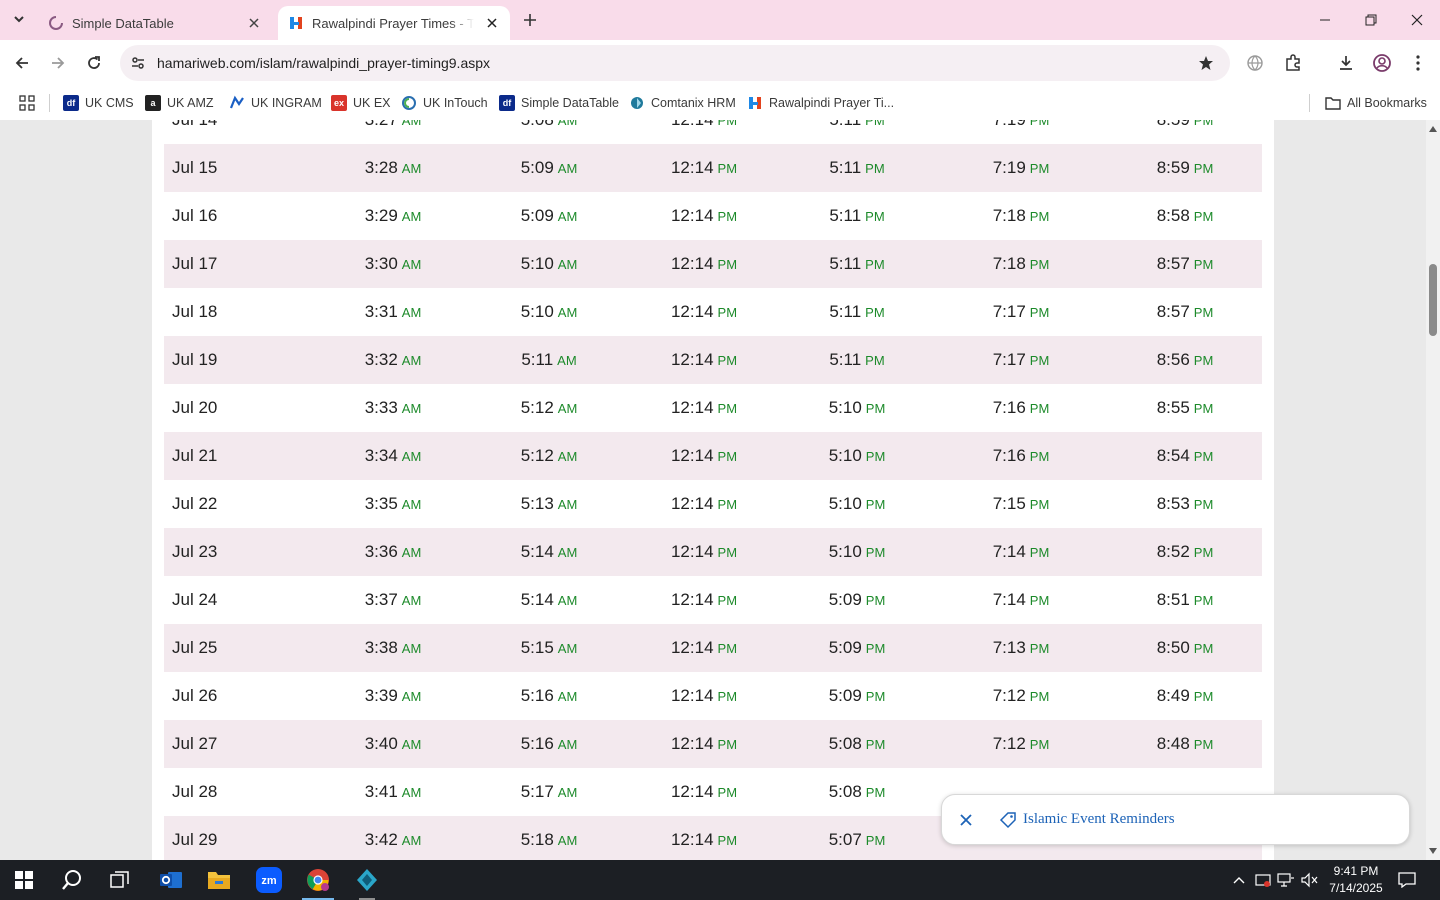  What do you see at coordinates (1263, 880) in the screenshot?
I see `meet-now-icon` at bounding box center [1263, 880].